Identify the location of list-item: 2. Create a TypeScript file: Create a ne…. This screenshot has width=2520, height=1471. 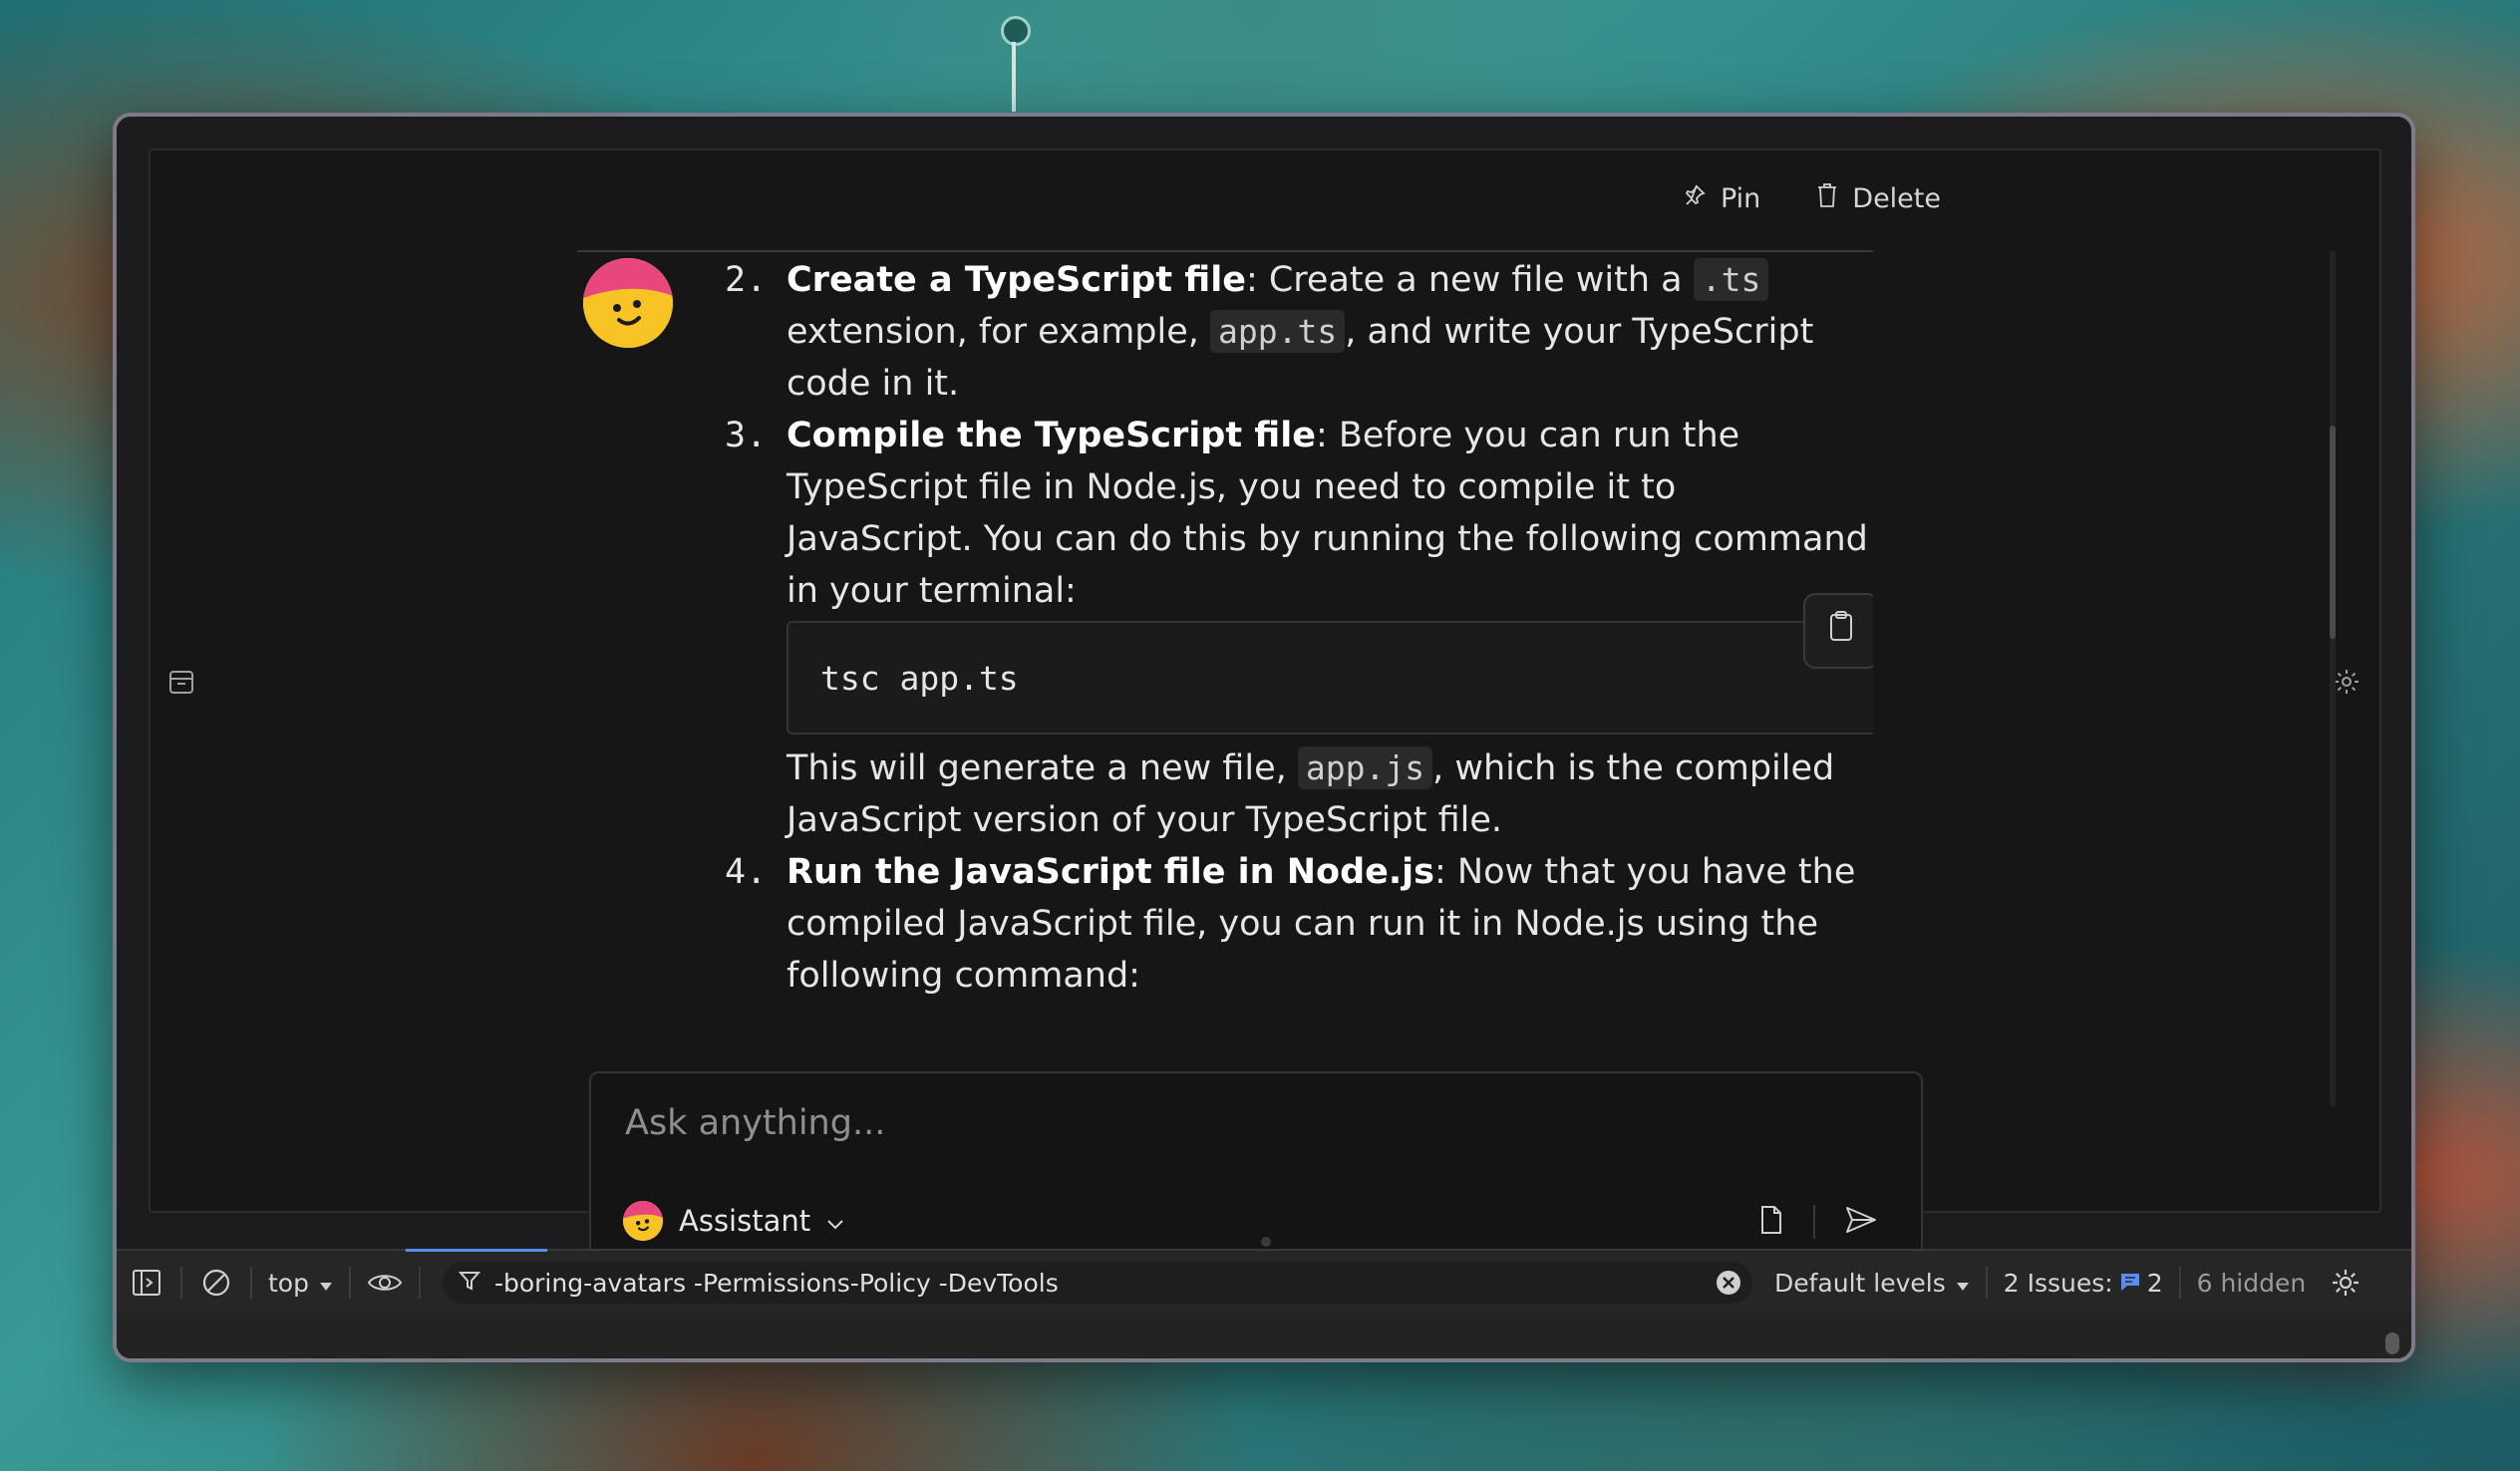
(1298, 332).